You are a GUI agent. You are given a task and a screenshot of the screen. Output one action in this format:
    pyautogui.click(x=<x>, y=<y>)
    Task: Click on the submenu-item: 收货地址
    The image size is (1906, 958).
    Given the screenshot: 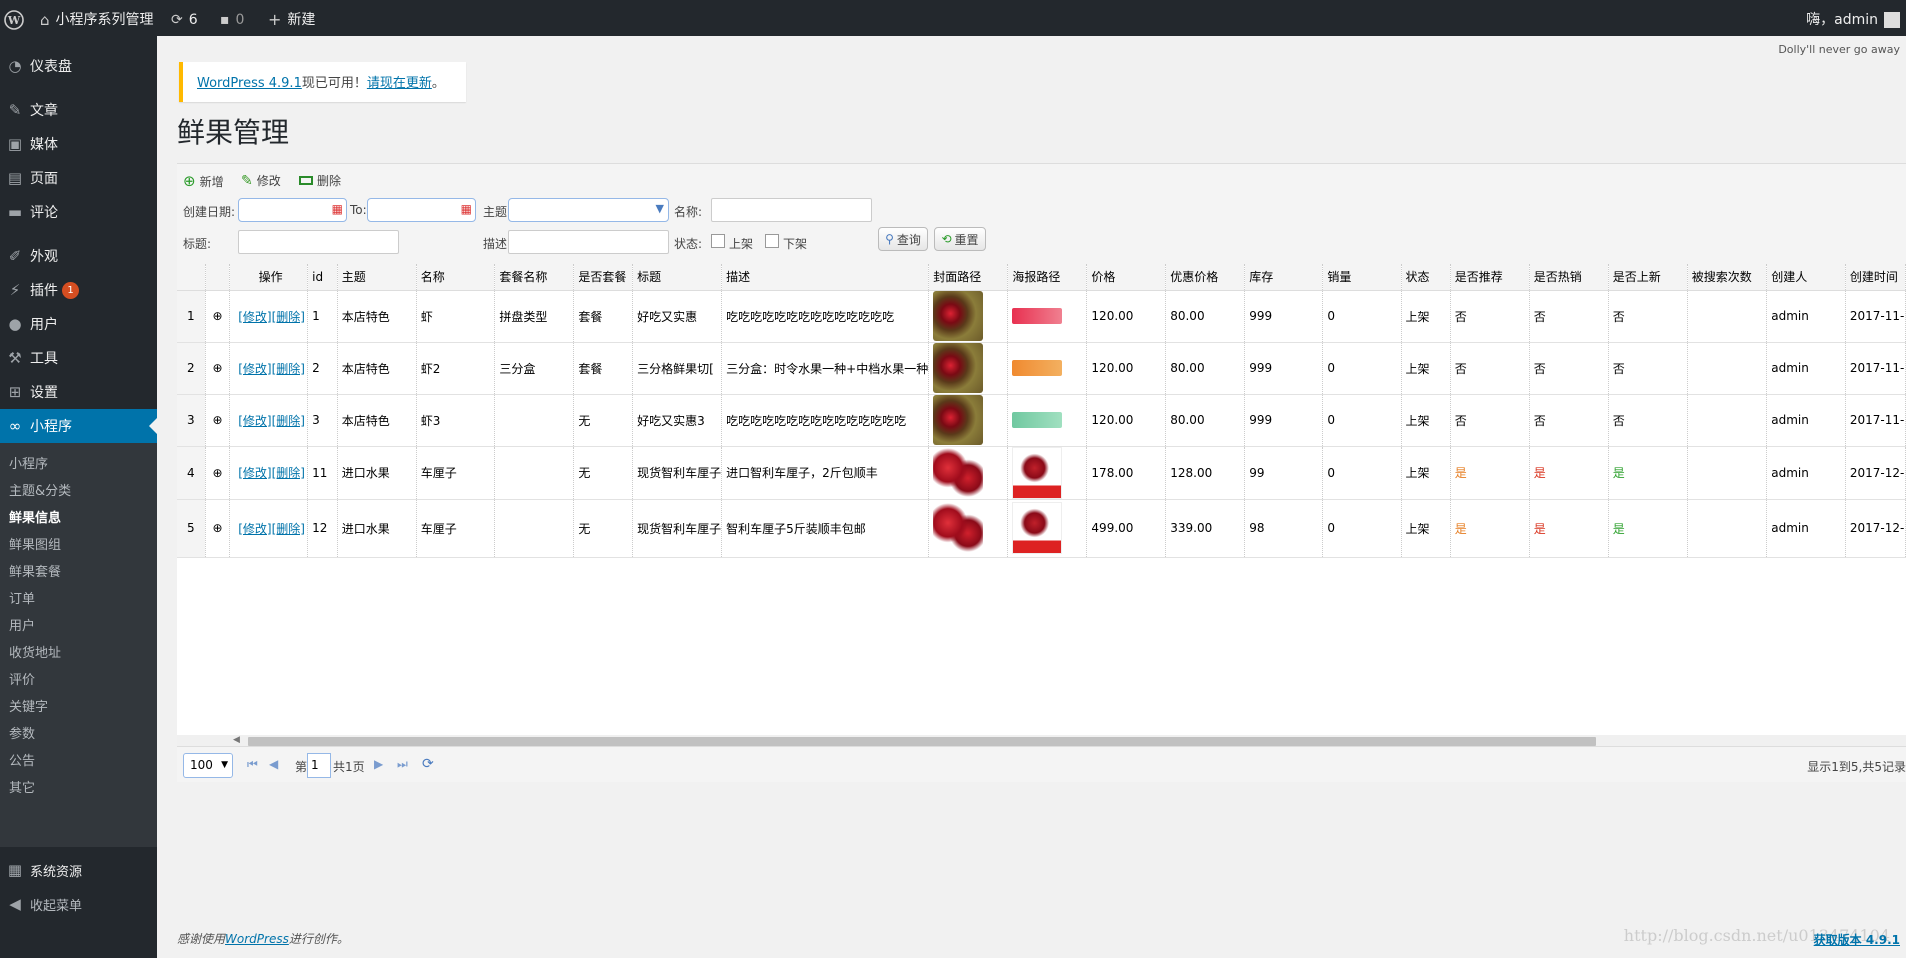 What is the action you would take?
    pyautogui.click(x=35, y=651)
    